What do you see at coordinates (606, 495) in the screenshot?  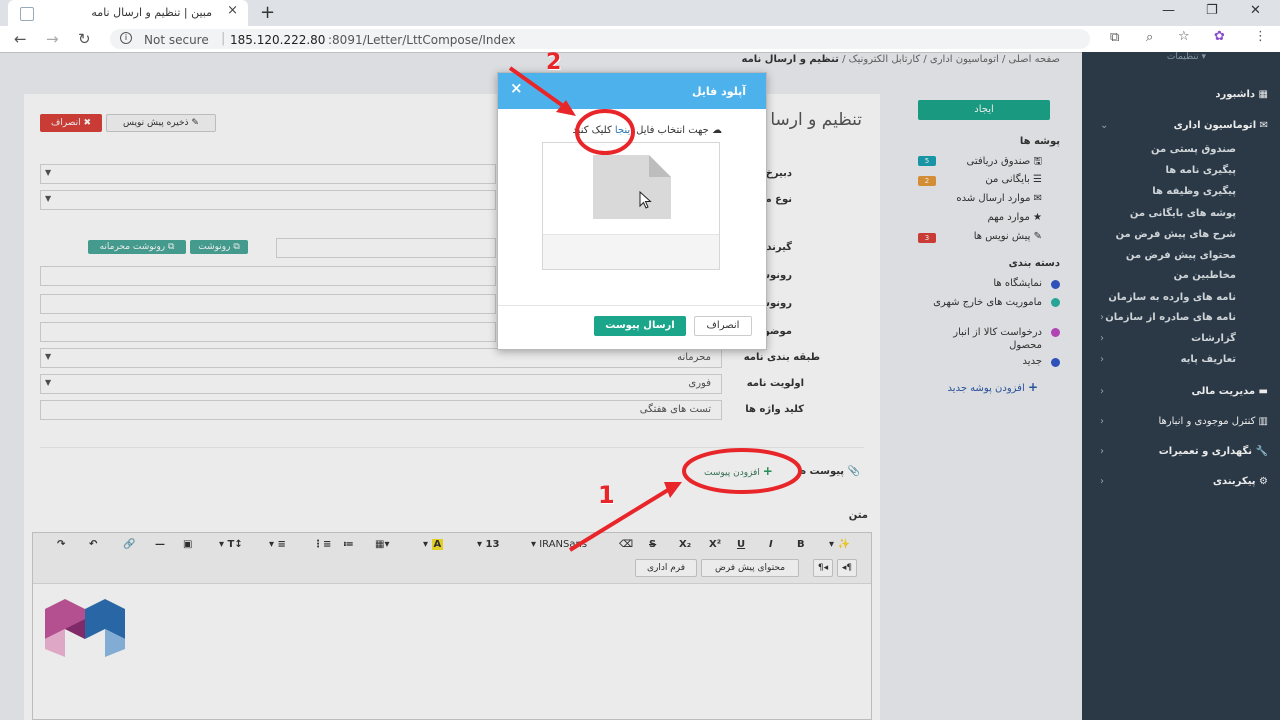 I see `step-number-1: 1` at bounding box center [606, 495].